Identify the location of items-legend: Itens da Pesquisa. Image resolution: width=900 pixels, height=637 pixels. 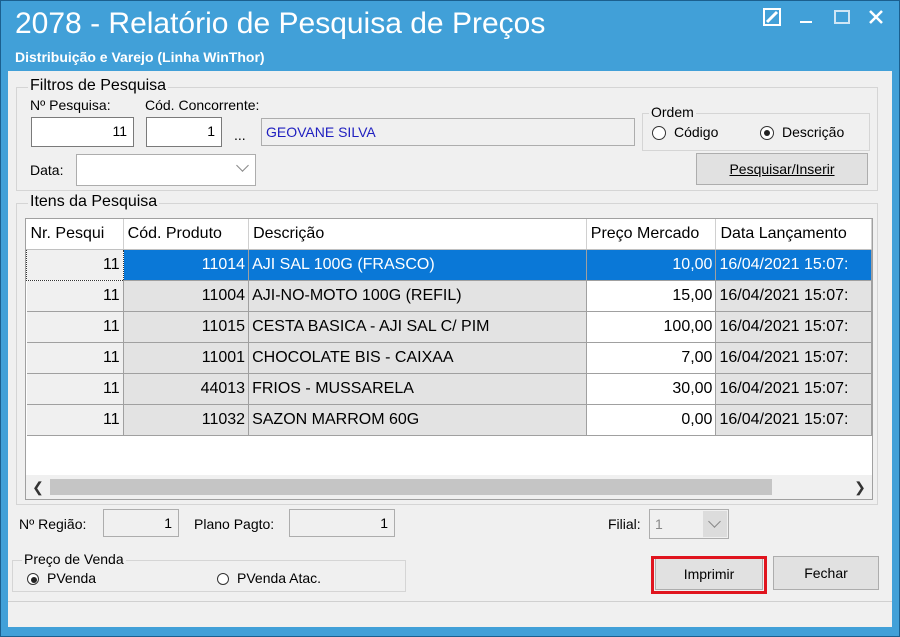
(94, 202).